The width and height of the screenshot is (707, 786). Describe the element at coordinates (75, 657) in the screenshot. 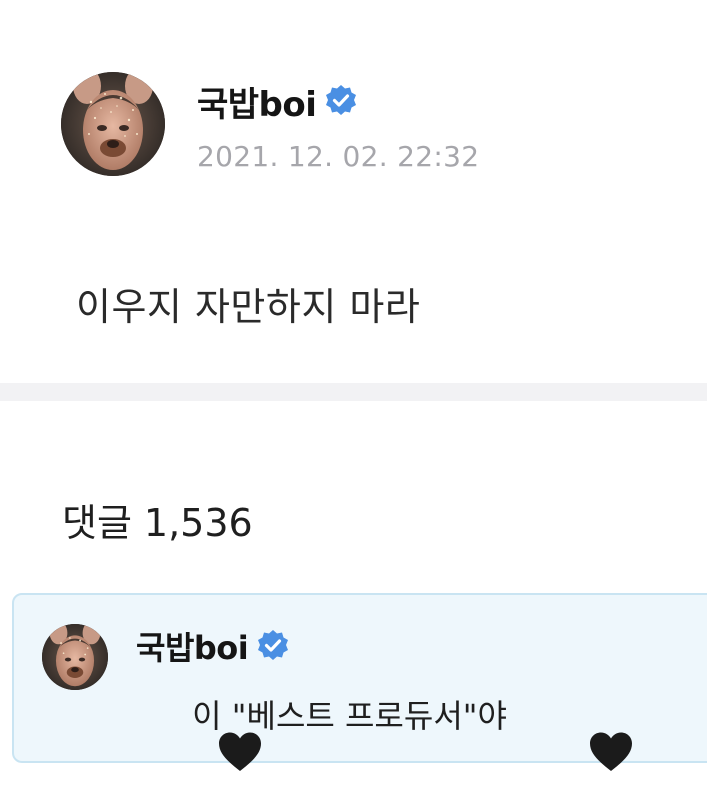

I see `comment-author-avatar` at that location.